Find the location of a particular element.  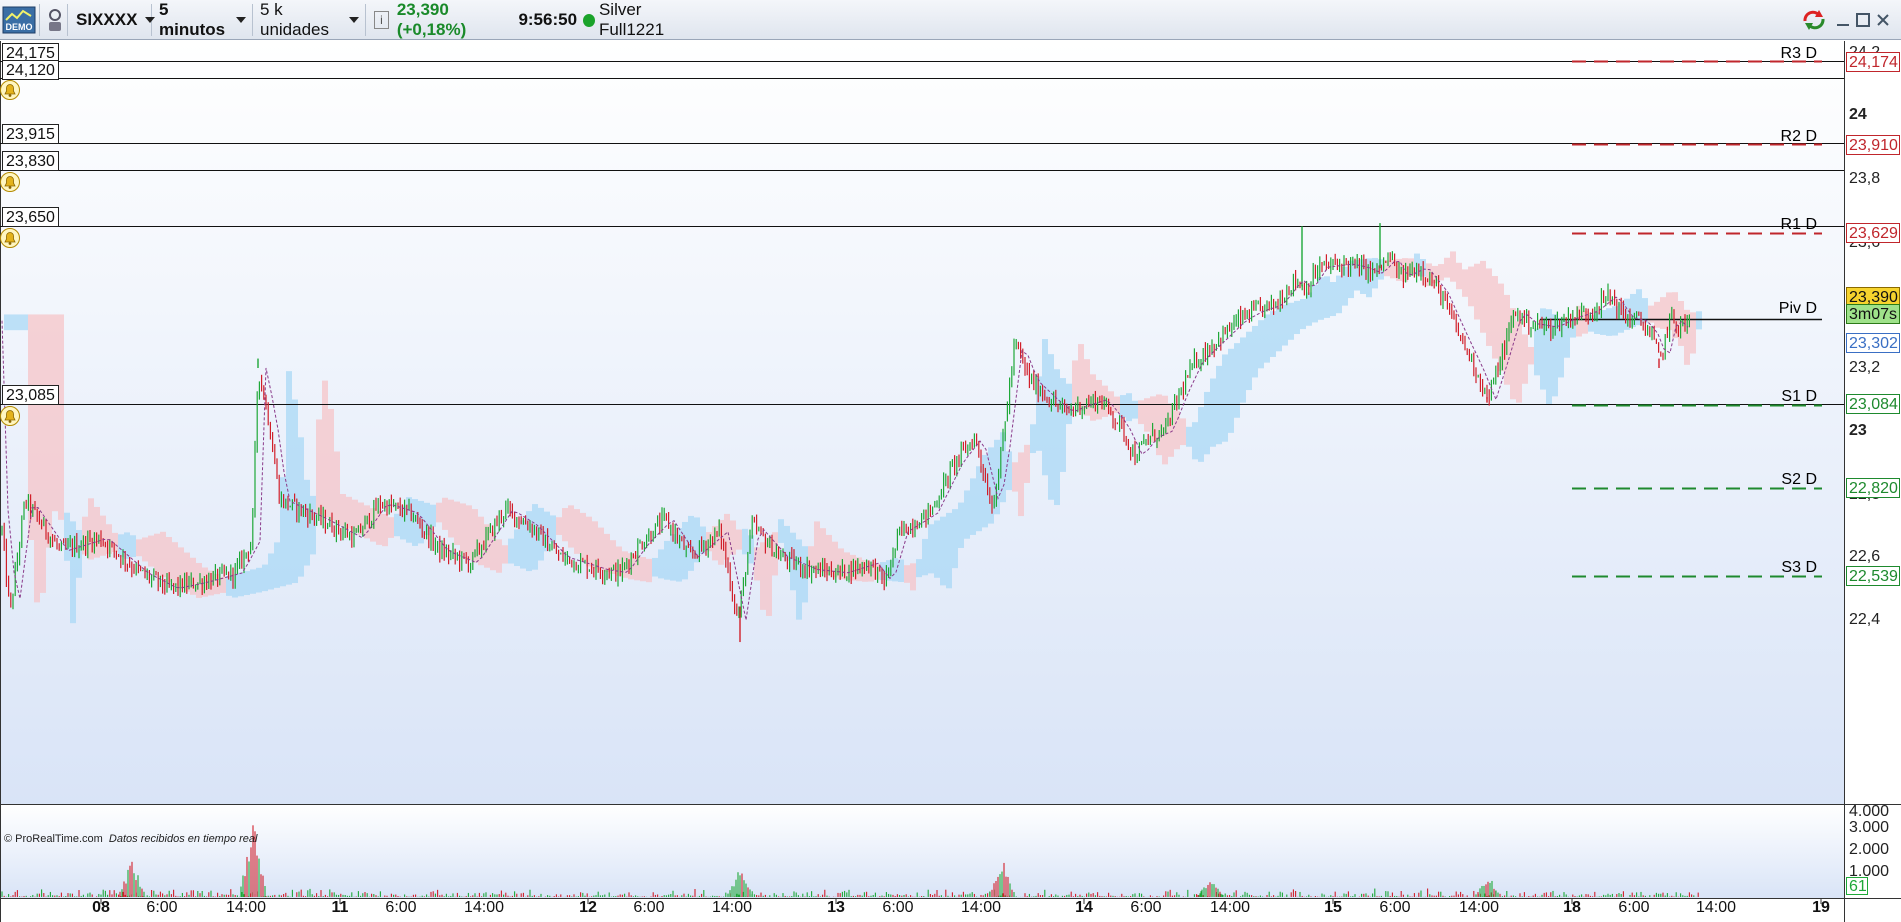

volume-last-tag: 61 is located at coordinates (1857, 886).